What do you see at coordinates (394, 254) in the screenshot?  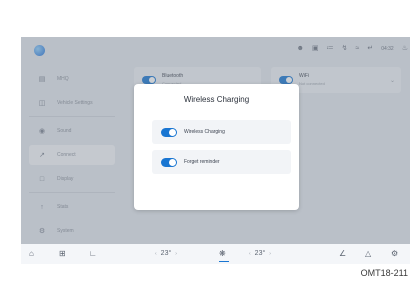 I see `settings-icon: ⚙` at bounding box center [394, 254].